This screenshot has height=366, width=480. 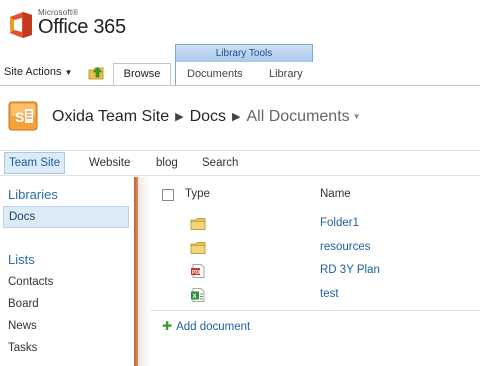 What do you see at coordinates (110, 116) in the screenshot?
I see `breadcrumb-site-link: Oxida Team Site` at bounding box center [110, 116].